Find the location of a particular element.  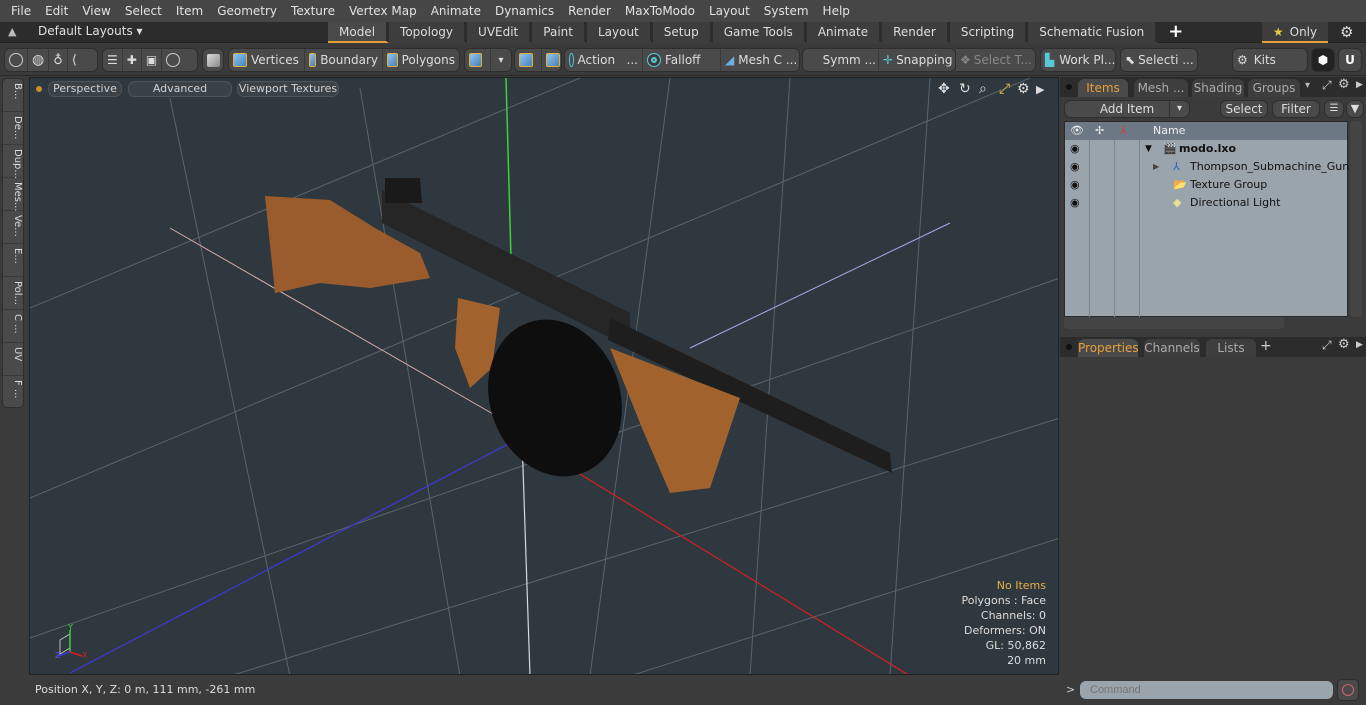

name-column-header: Name is located at coordinates (1169, 131).